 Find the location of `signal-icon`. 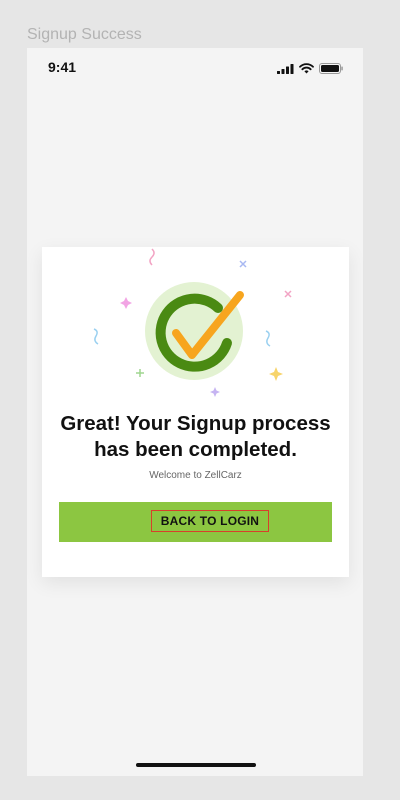

signal-icon is located at coordinates (285, 68).